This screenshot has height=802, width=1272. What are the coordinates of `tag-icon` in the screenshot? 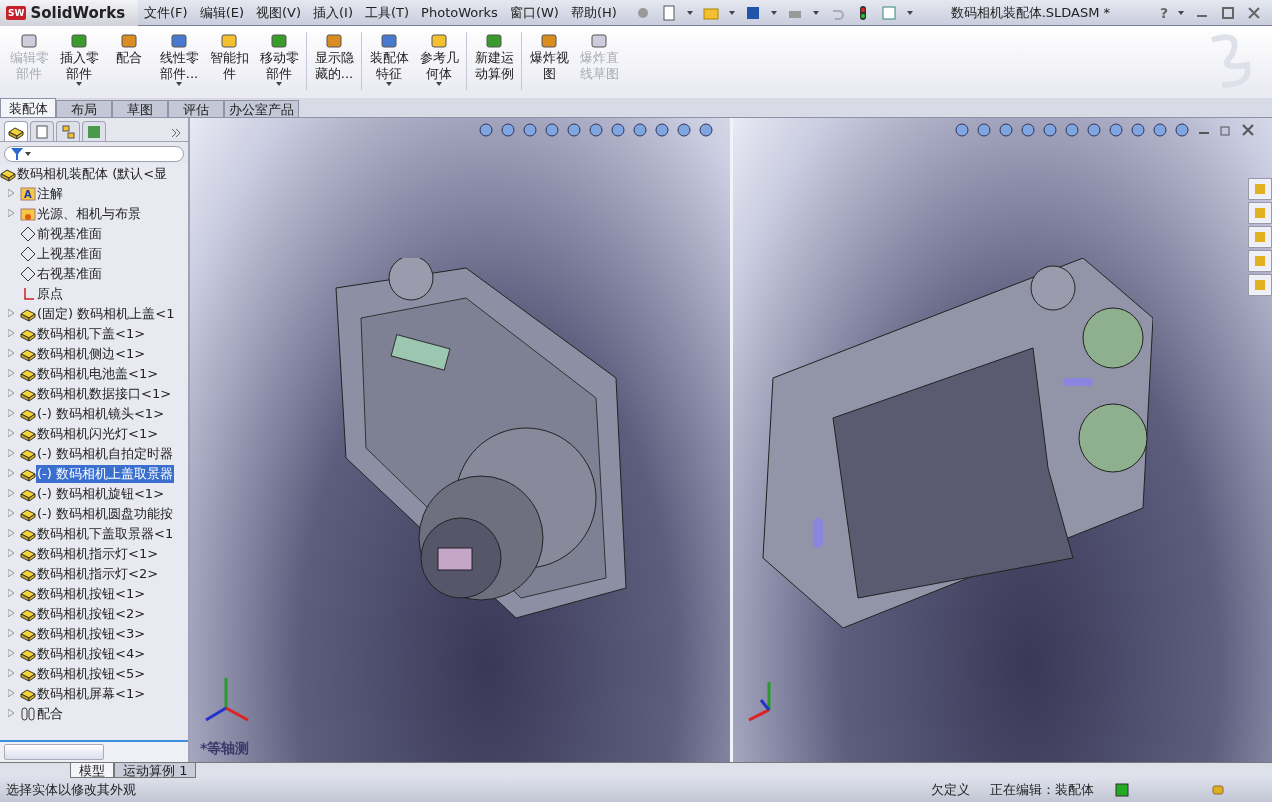 It's located at (1218, 790).